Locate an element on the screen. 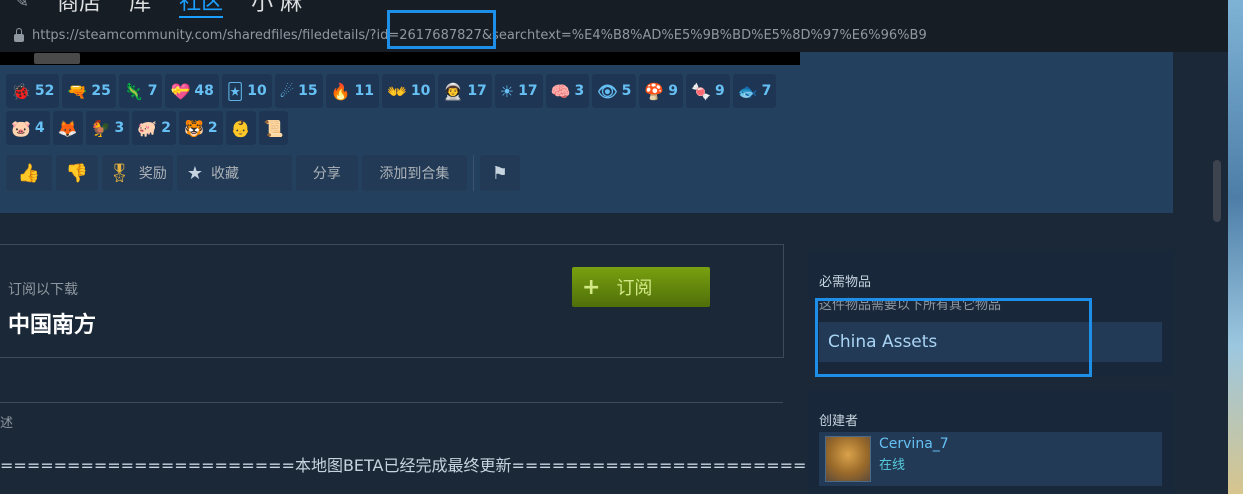  award-chip: 🐟 7 is located at coordinates (754, 91).